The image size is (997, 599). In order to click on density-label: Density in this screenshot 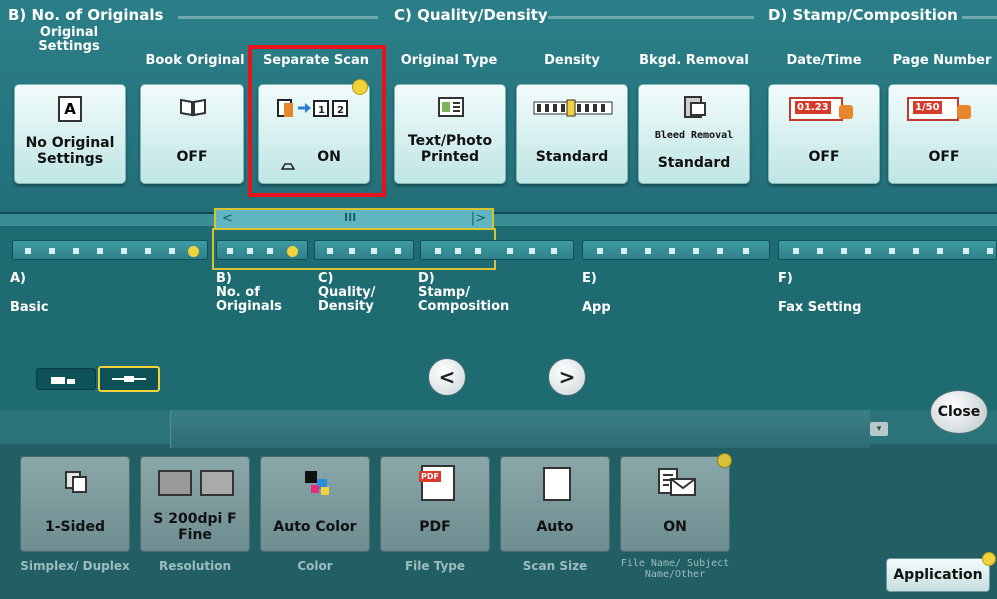, I will do `click(572, 60)`.